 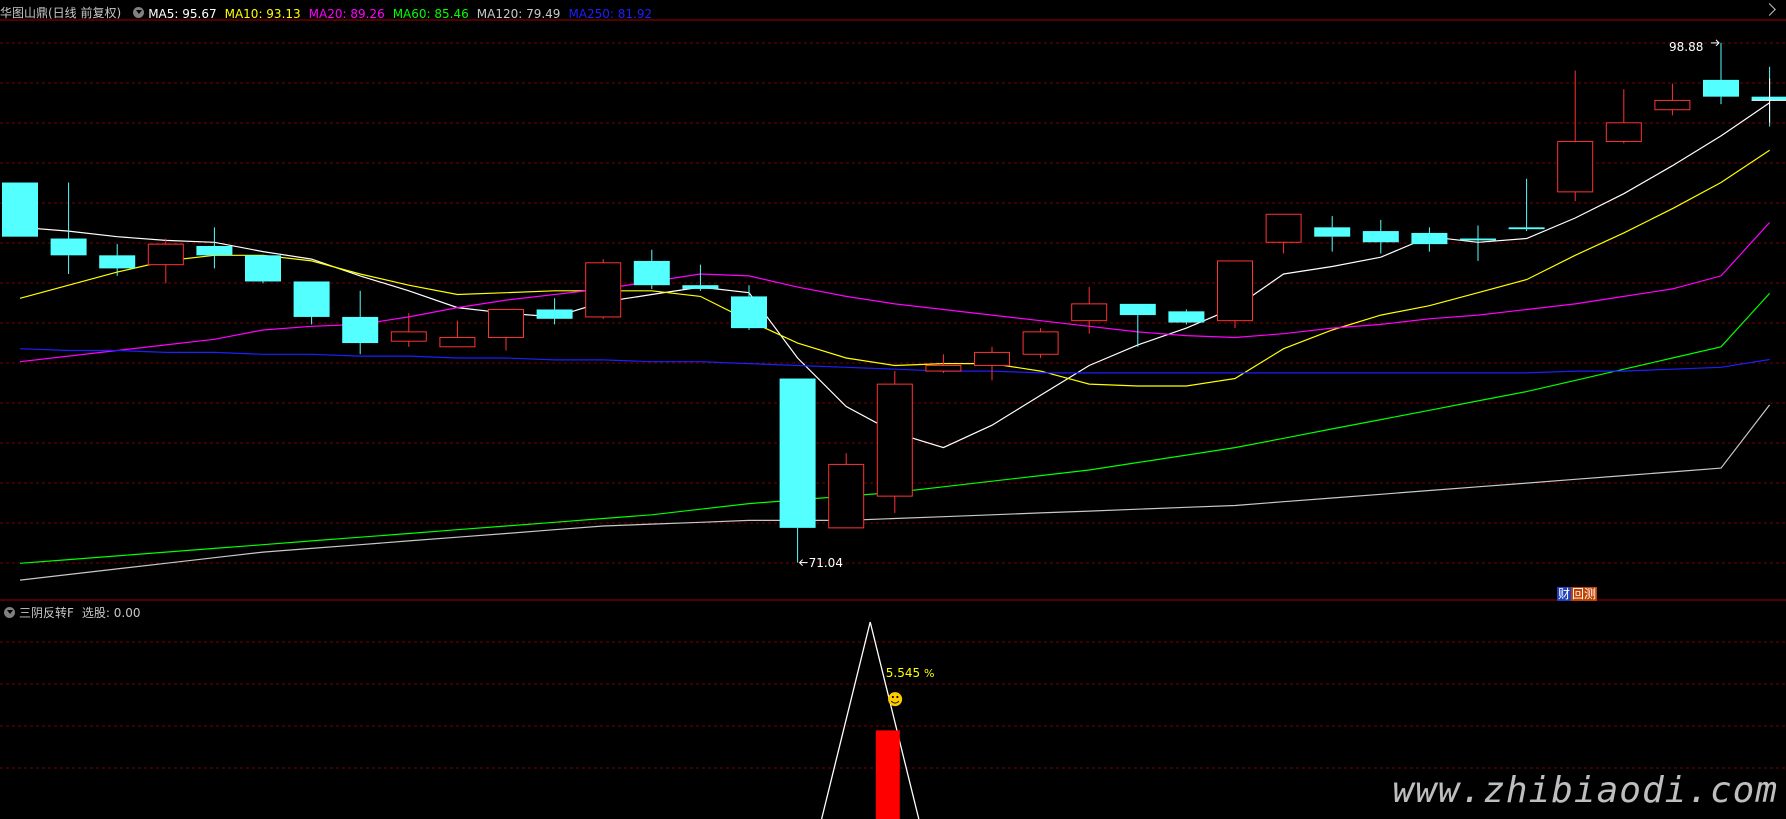 What do you see at coordinates (182, 13) in the screenshot?
I see `ma-legend-item: MA5: 95.67` at bounding box center [182, 13].